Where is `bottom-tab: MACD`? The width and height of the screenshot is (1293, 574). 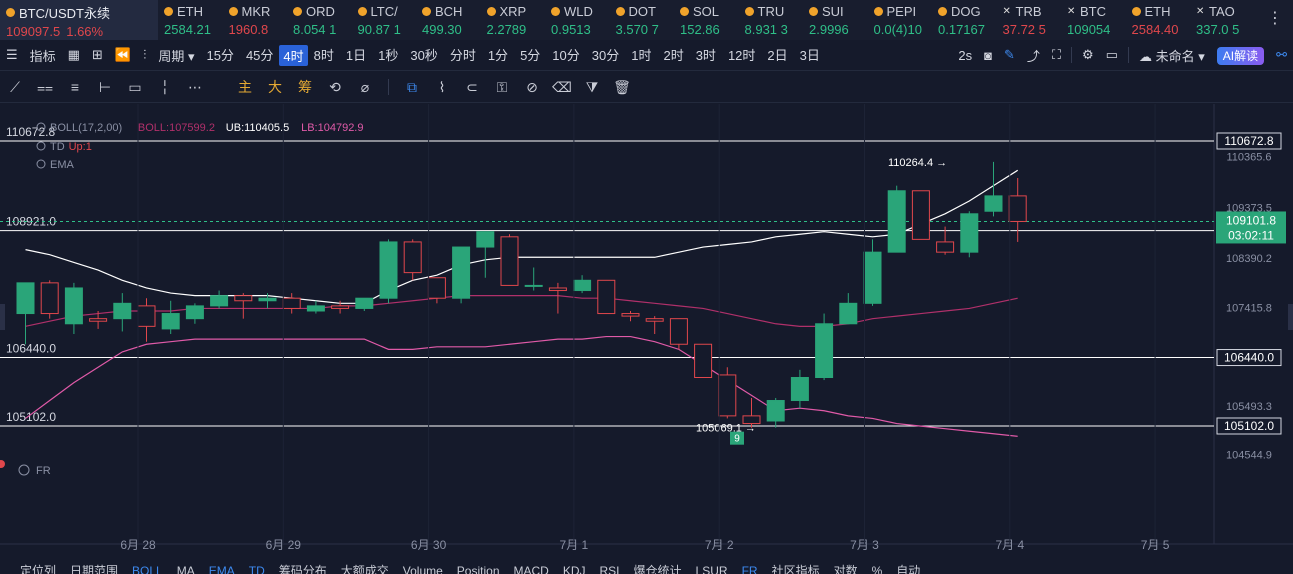
bottom-tab: MACD is located at coordinates (531, 568).